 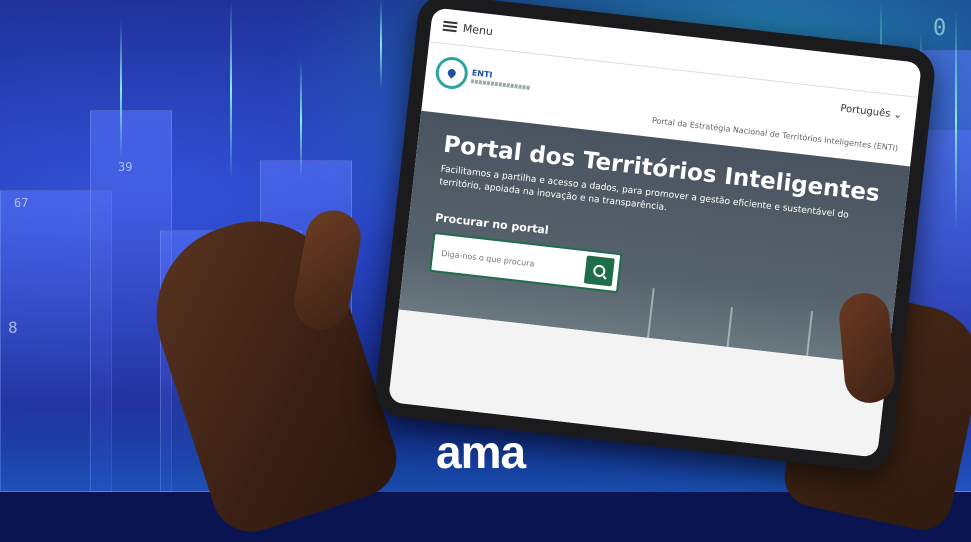 I want to click on enti-logo: ENTI, so click(x=483, y=76).